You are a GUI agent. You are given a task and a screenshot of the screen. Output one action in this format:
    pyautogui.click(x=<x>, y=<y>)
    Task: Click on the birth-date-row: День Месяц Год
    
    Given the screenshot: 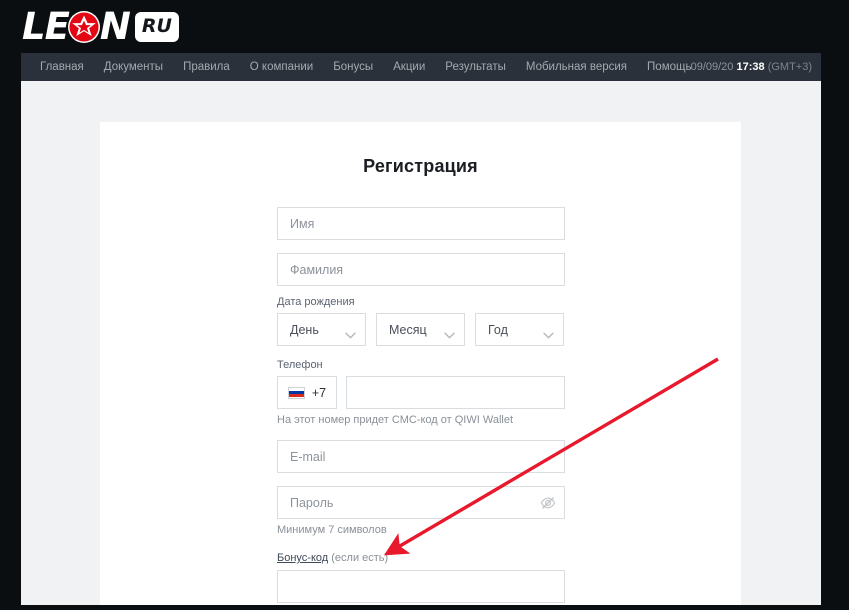 What is the action you would take?
    pyautogui.click(x=421, y=329)
    